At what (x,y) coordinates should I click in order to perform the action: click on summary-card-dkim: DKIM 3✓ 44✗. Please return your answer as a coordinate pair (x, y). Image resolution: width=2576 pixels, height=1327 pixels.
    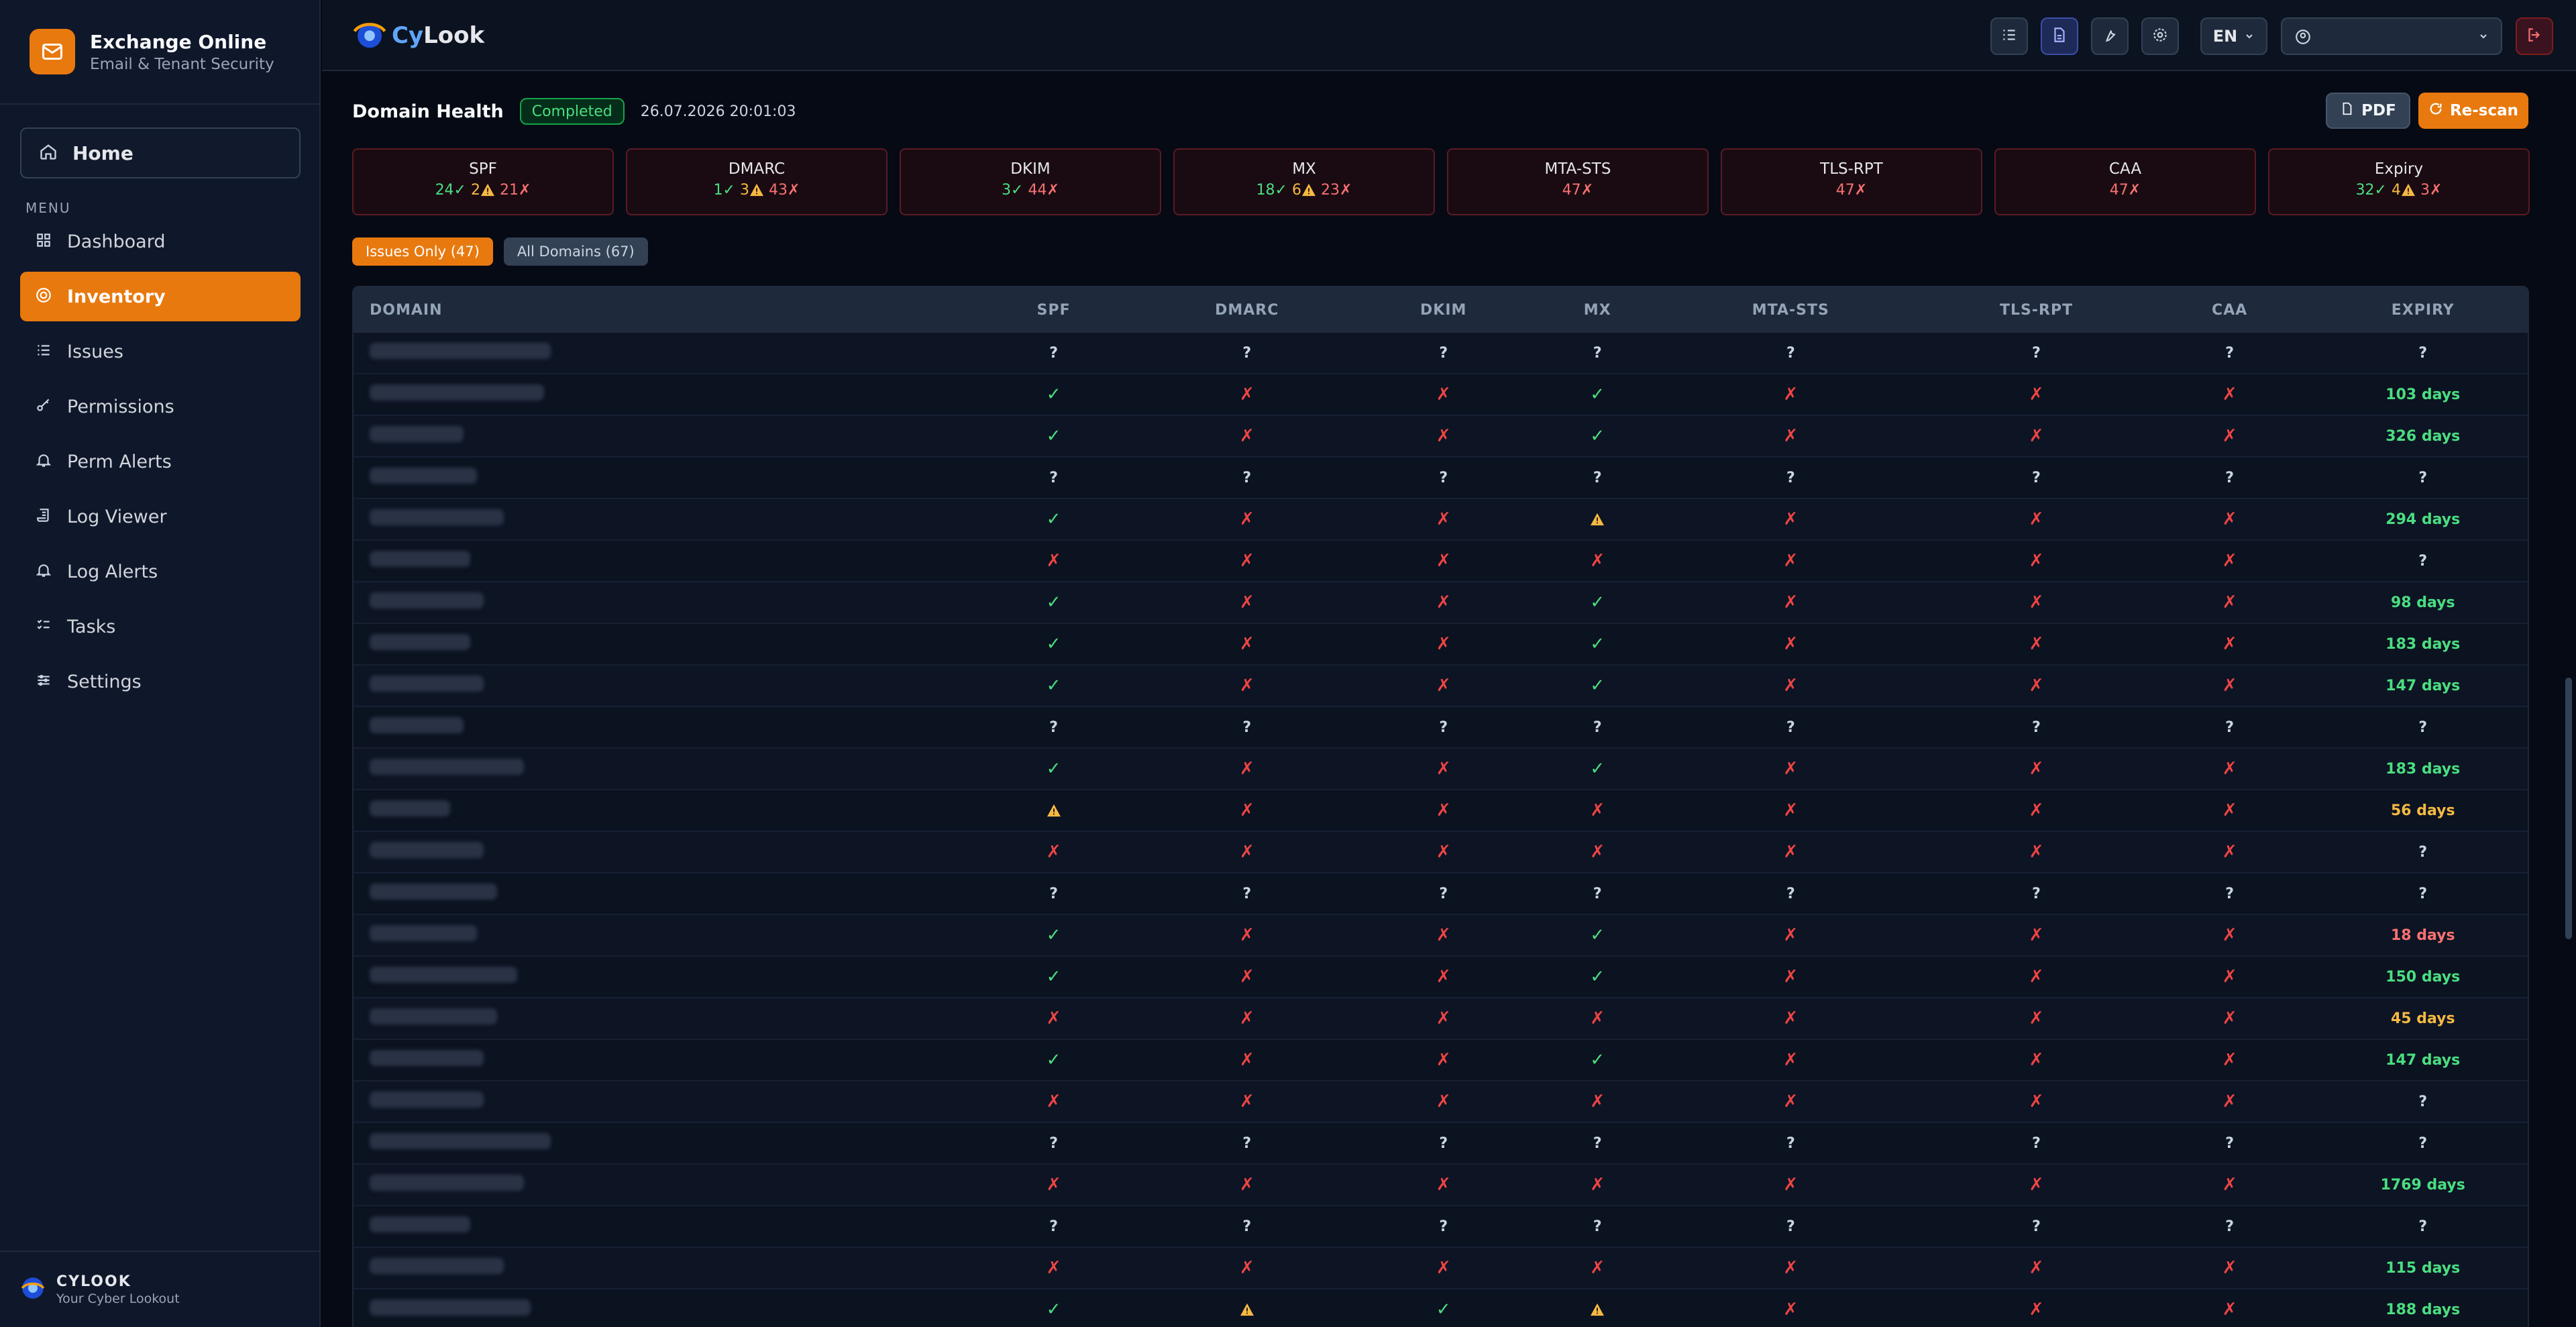
    Looking at the image, I should click on (1030, 181).